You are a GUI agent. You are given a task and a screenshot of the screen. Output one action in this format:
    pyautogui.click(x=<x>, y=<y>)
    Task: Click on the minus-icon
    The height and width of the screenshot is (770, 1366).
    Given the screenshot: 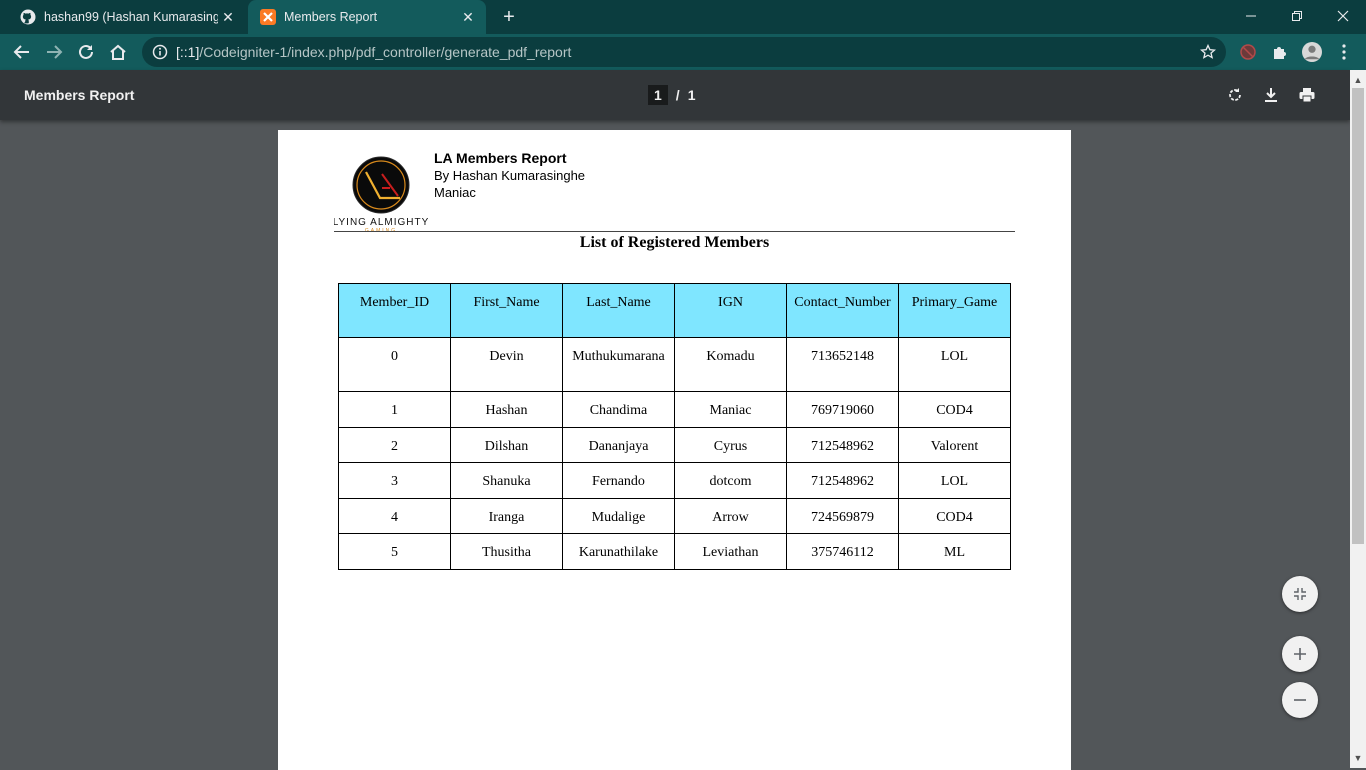 What is the action you would take?
    pyautogui.click(x=1300, y=700)
    